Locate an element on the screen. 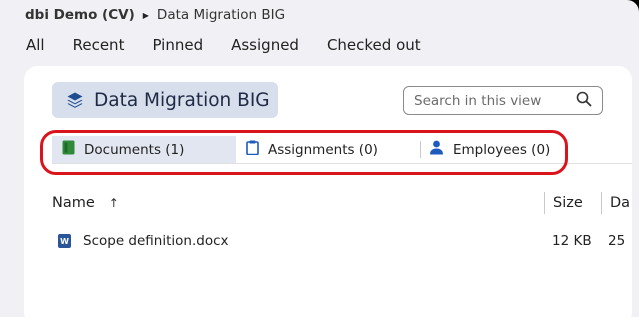 The width and height of the screenshot is (639, 317). nav-item-pinned: Pinned is located at coordinates (177, 45).